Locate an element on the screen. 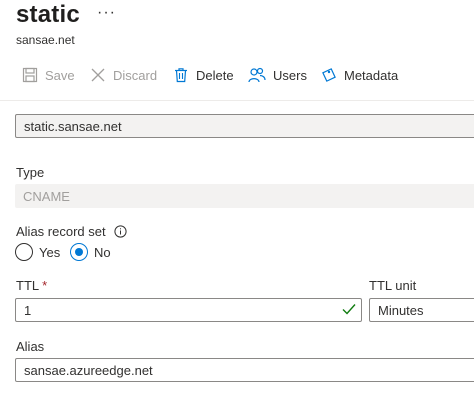 Image resolution: width=474 pixels, height=400 pixels. alias-value: sansae.azureedge.net is located at coordinates (88, 370).